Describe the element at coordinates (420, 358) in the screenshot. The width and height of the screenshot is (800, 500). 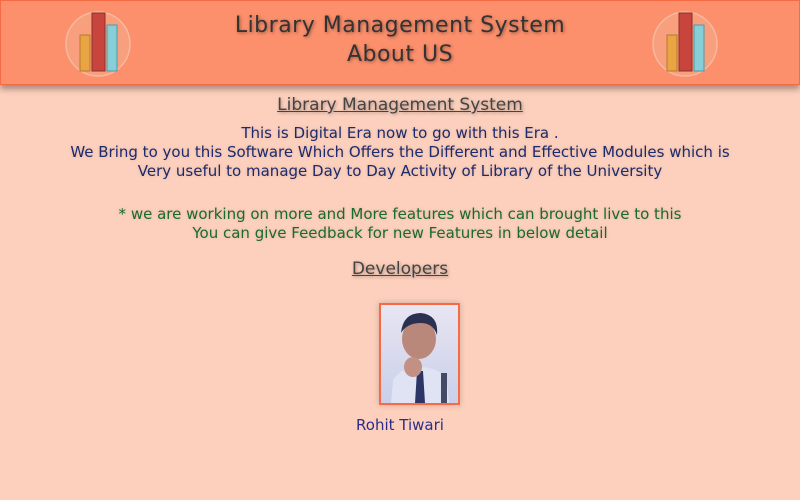
I see `person-avatar-icon` at that location.